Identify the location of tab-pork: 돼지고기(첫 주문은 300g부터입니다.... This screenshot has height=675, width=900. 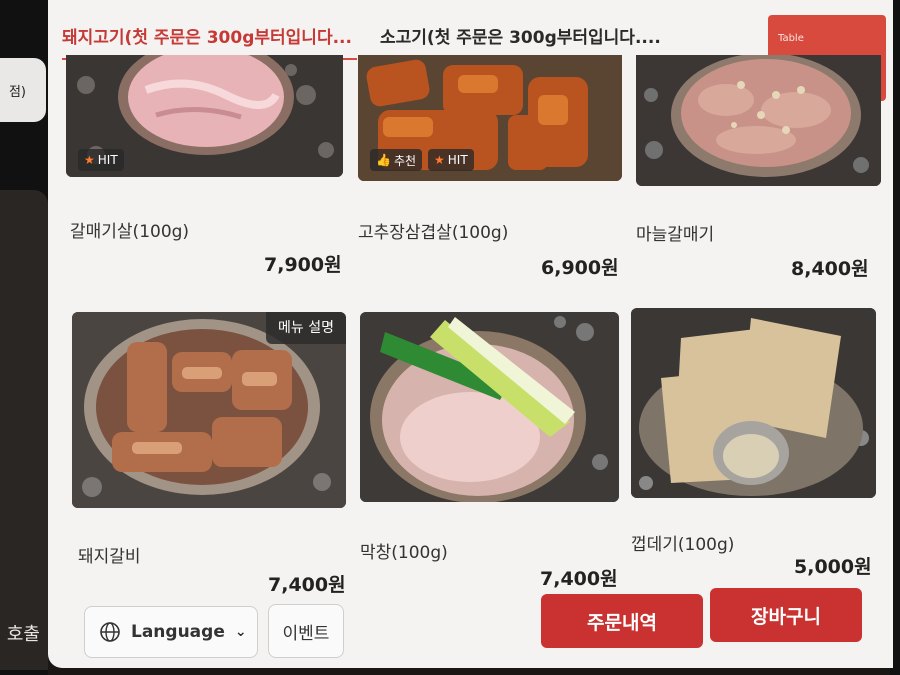
(207, 38).